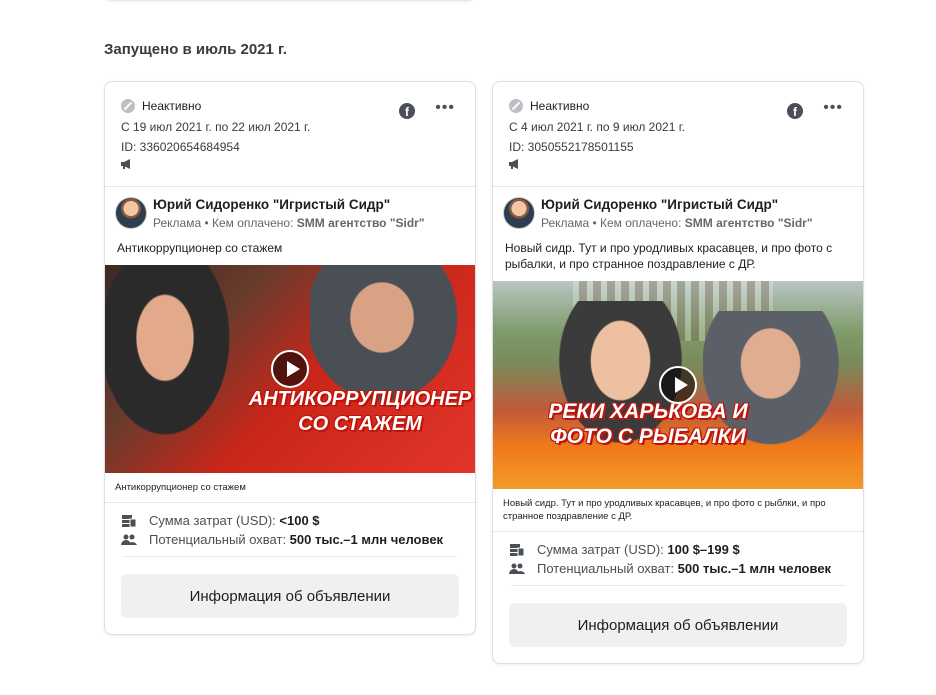 The width and height of the screenshot is (936, 695). What do you see at coordinates (195, 49) in the screenshot?
I see `section-title: Запущено в июль 2021 г.` at bounding box center [195, 49].